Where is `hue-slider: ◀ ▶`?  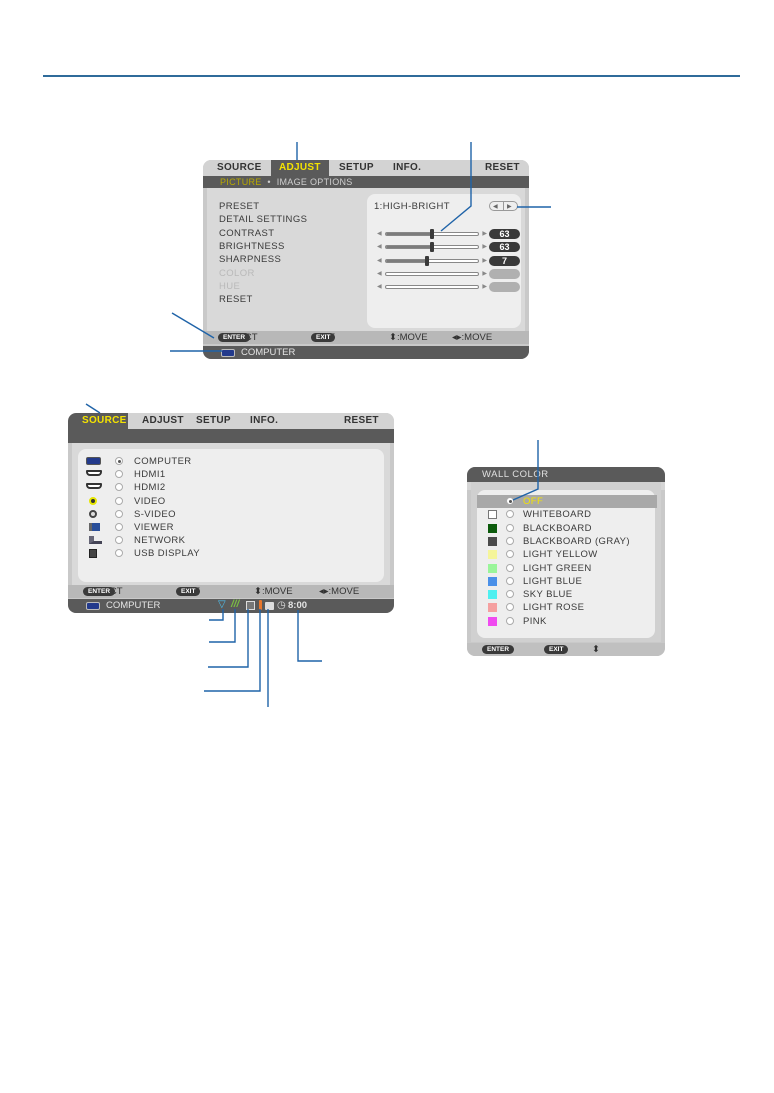
hue-slider: ◀ ▶ is located at coordinates (432, 287).